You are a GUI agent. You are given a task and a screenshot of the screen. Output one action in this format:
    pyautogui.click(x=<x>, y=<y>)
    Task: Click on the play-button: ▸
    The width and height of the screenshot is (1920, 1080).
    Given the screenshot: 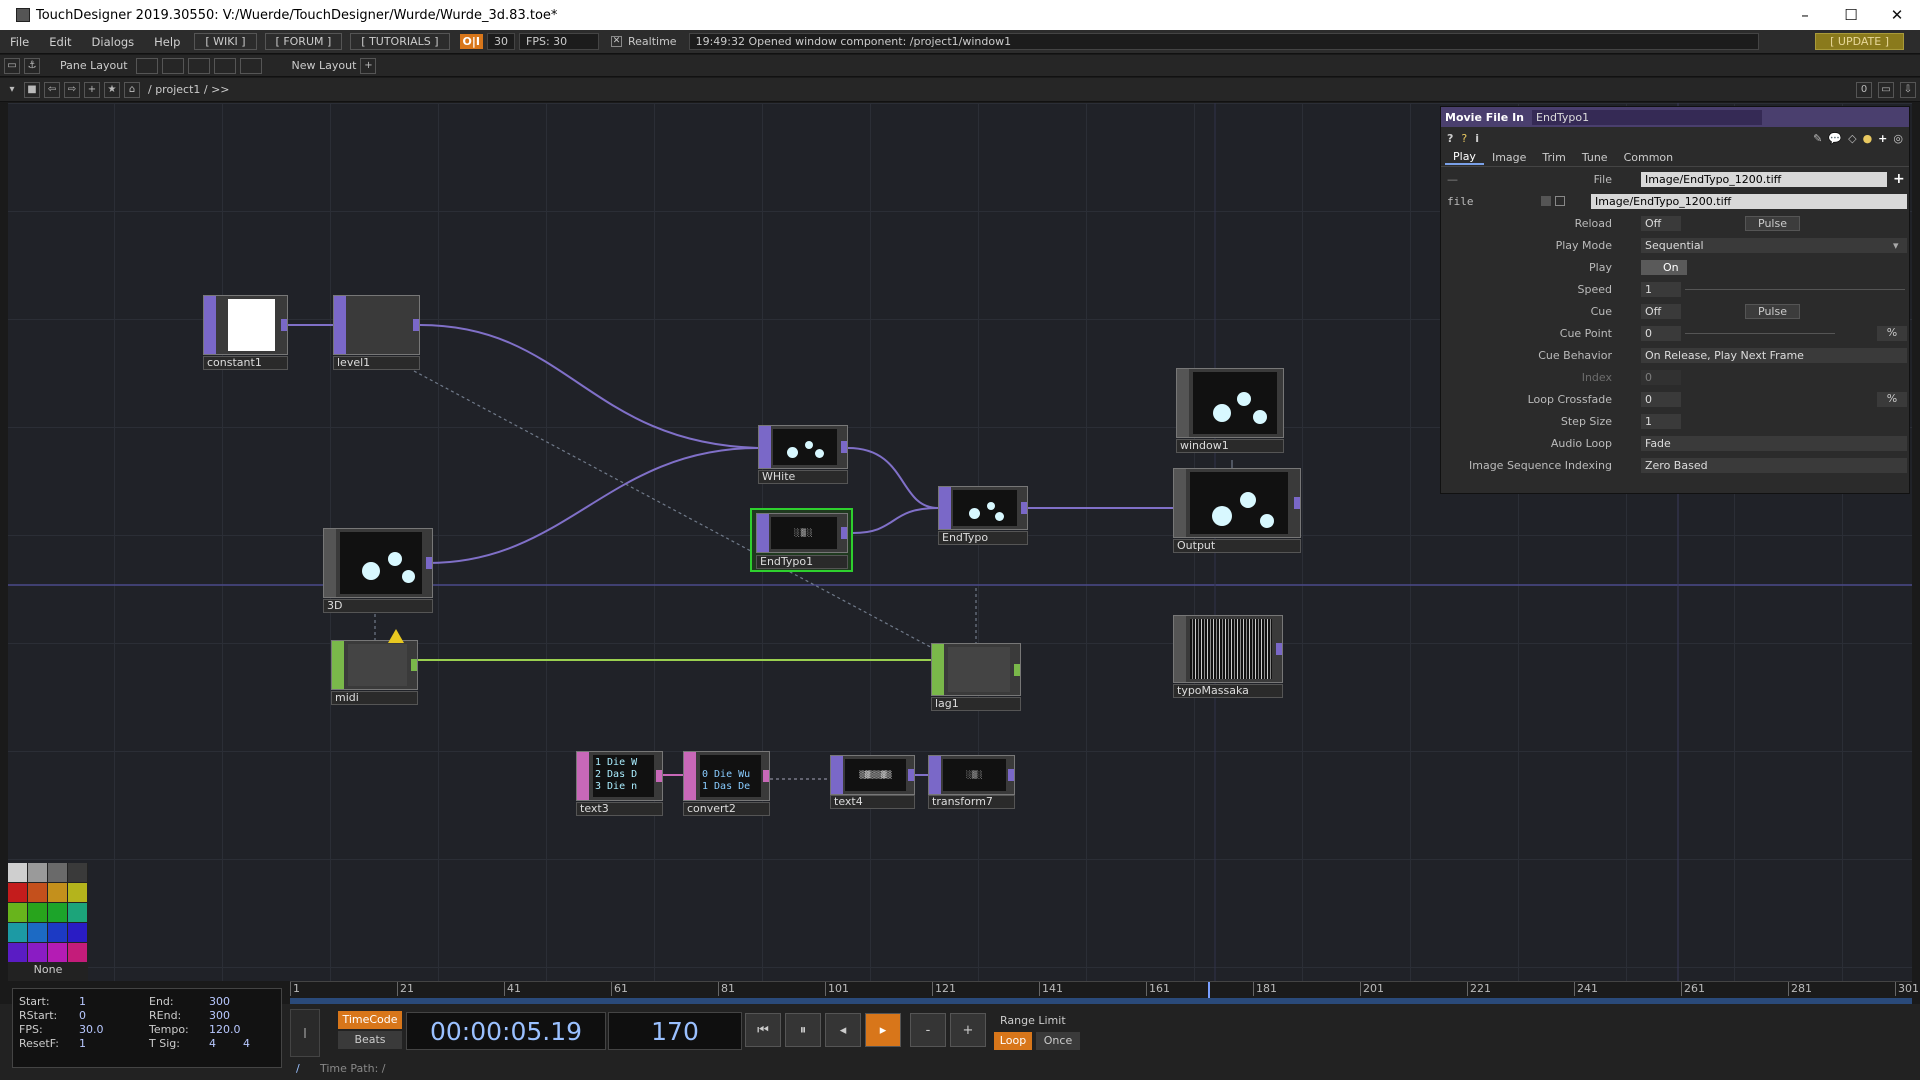 What is the action you would take?
    pyautogui.click(x=883, y=1030)
    